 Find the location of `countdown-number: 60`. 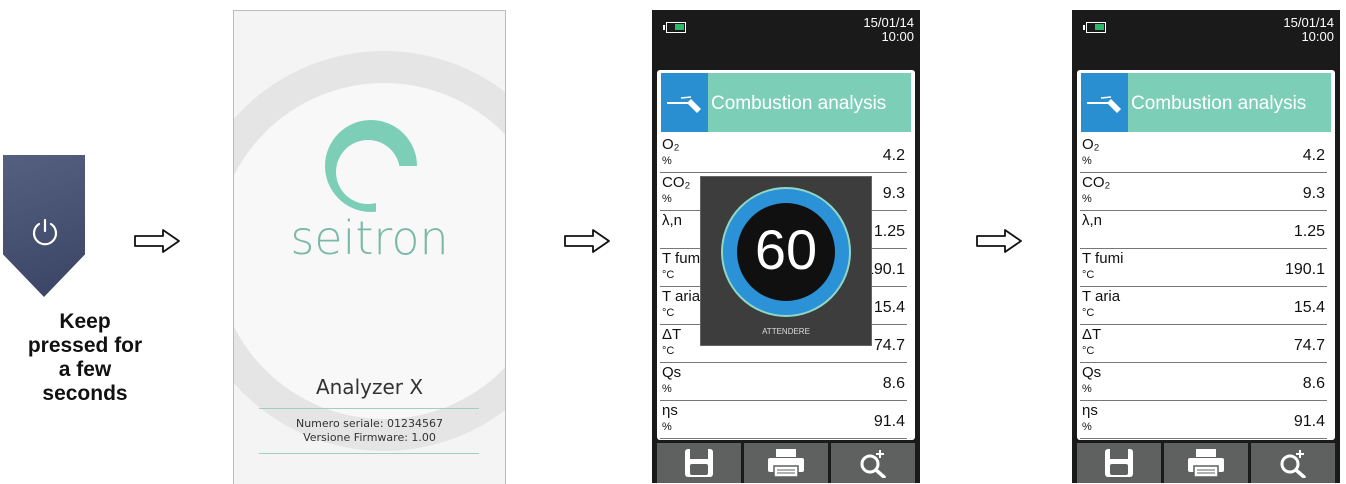

countdown-number: 60 is located at coordinates (786, 249).